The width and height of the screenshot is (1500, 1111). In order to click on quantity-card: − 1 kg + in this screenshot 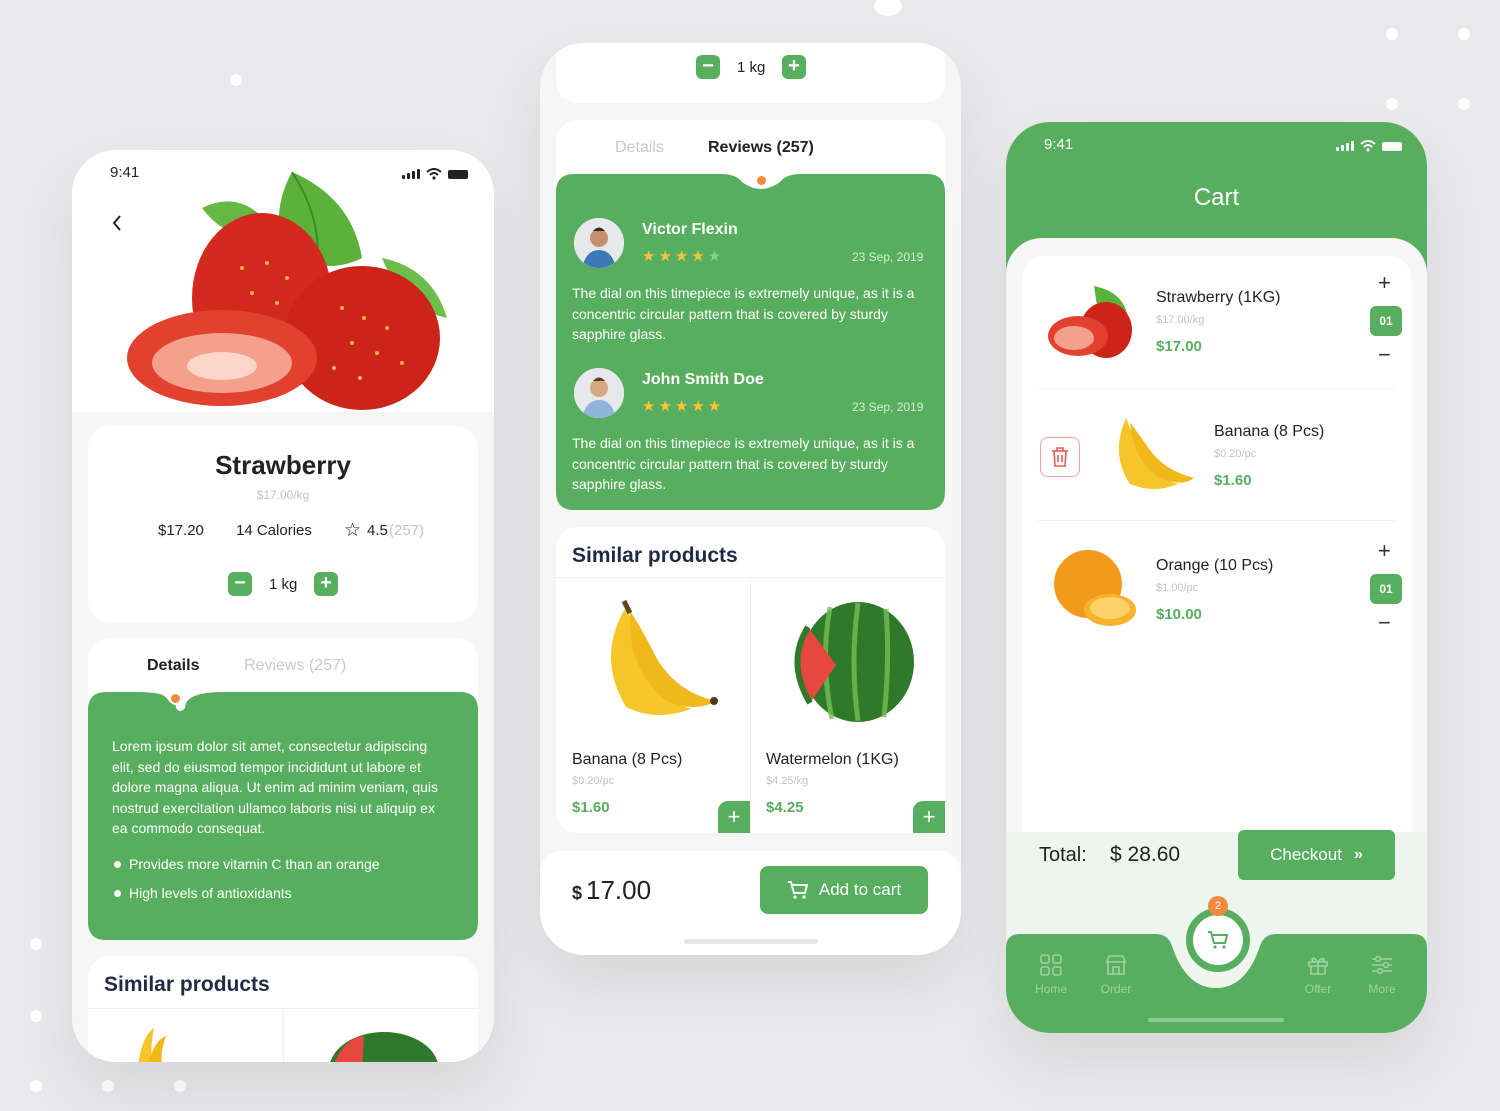, I will do `click(750, 73)`.